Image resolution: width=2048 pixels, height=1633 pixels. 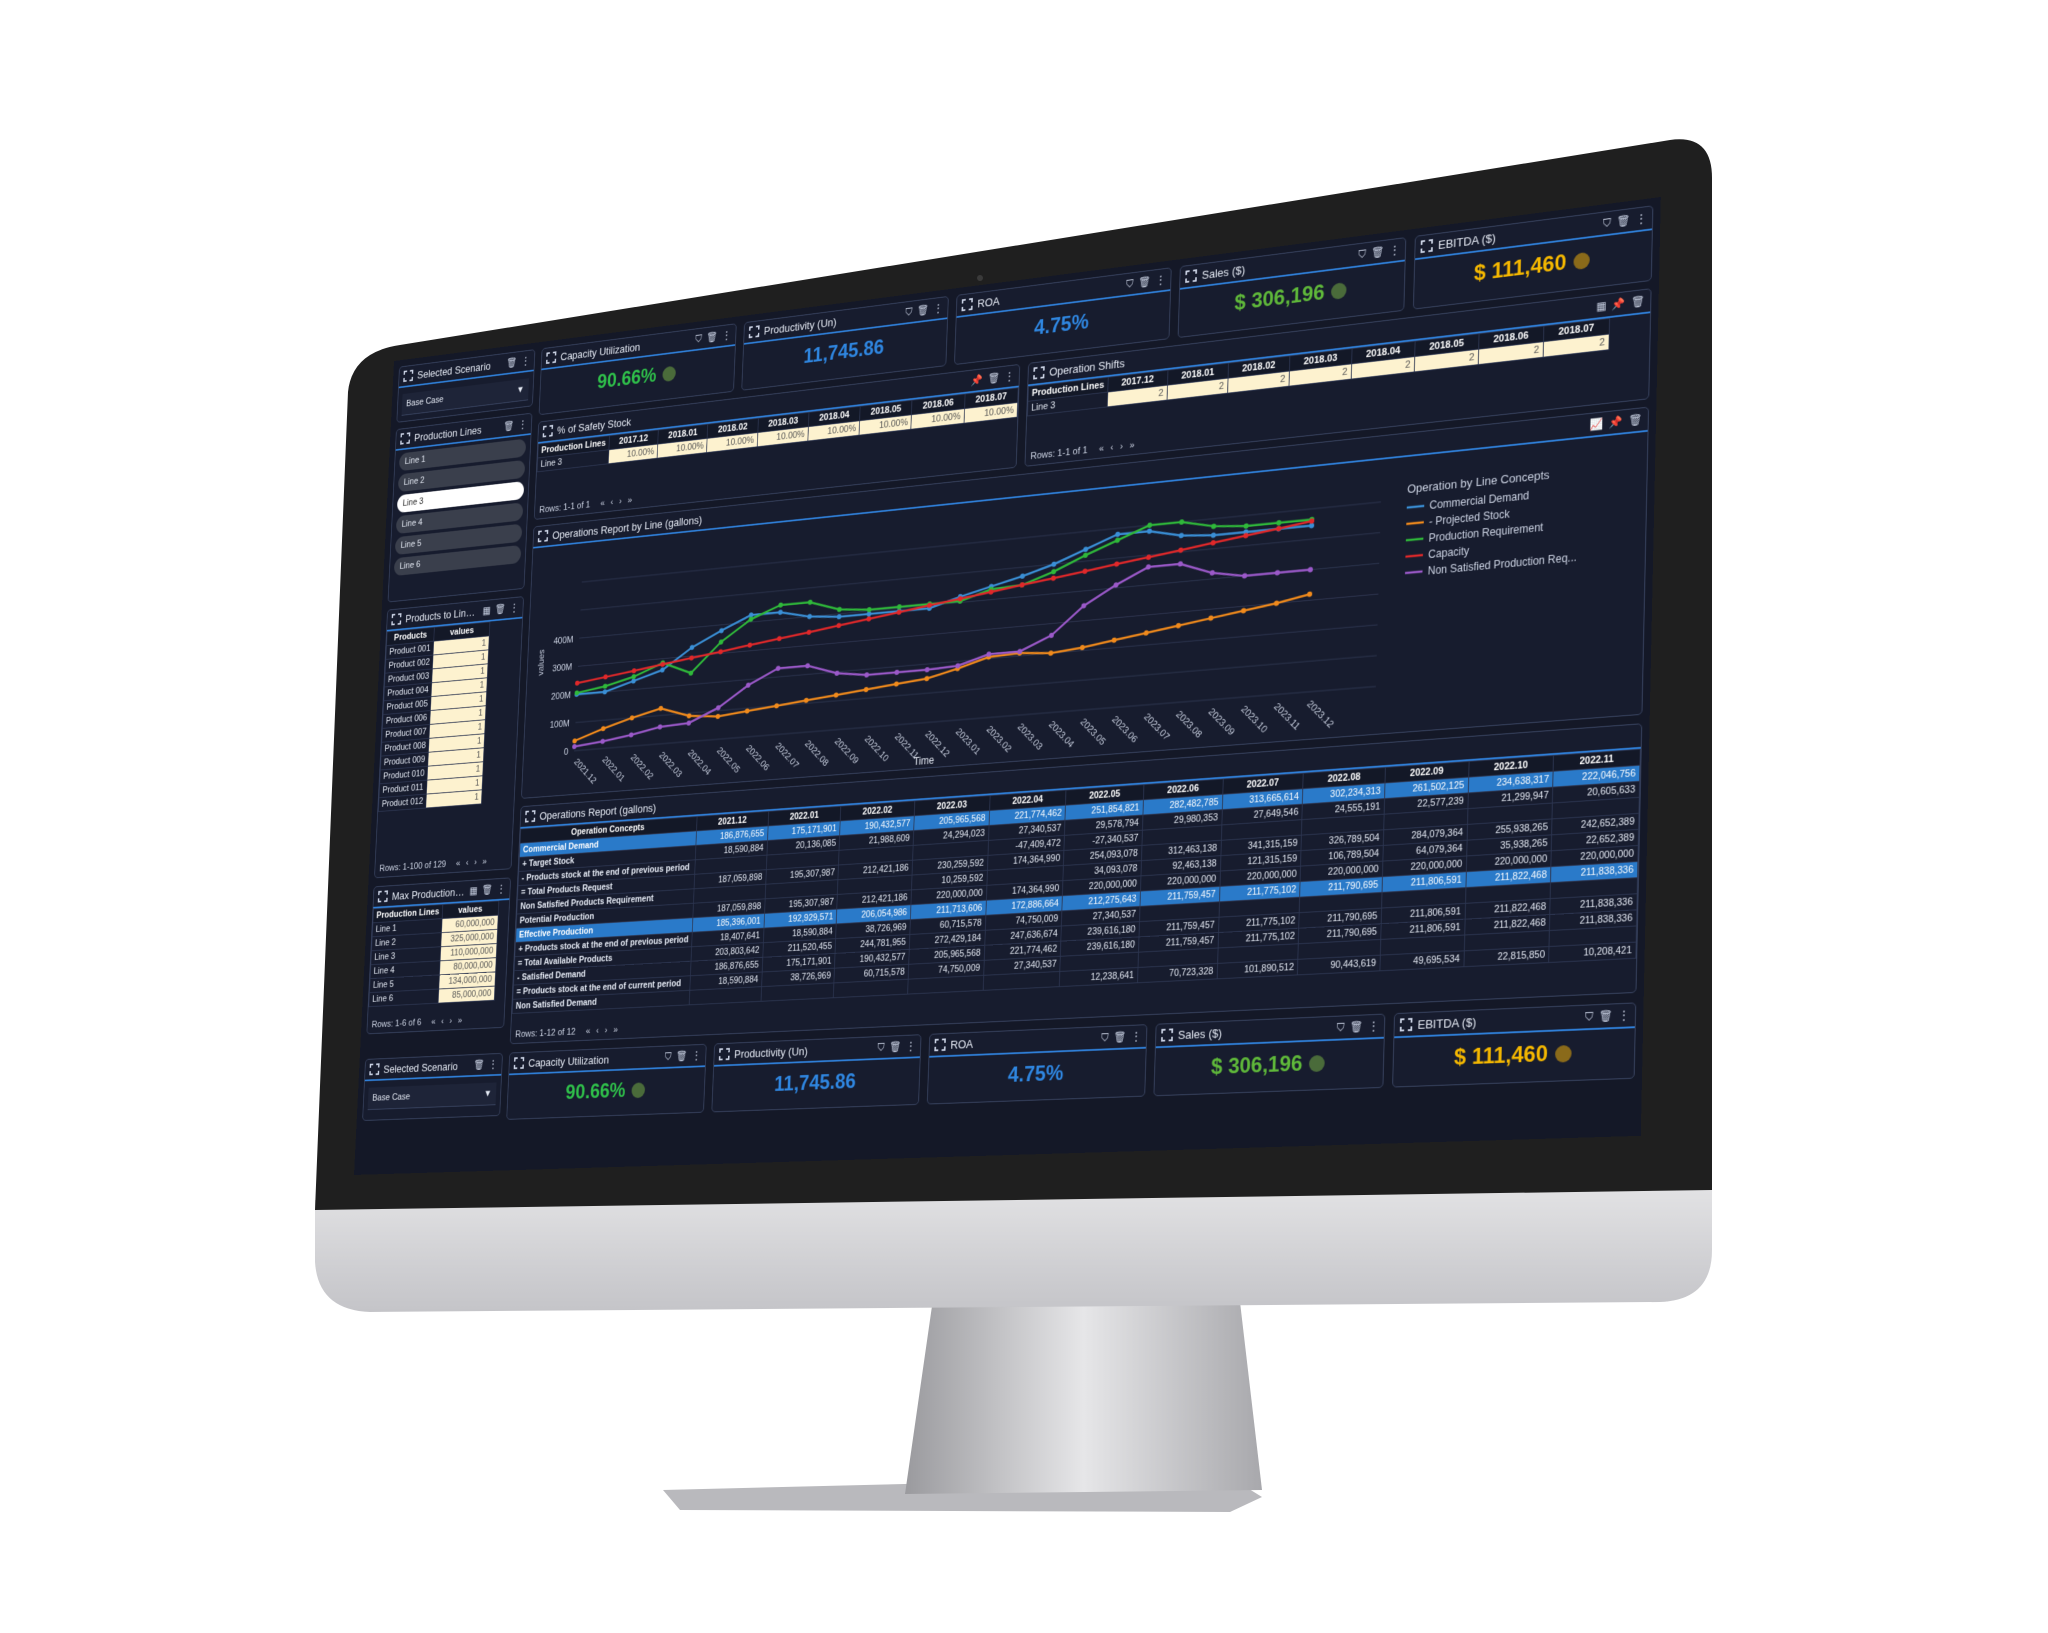 I want to click on value-cell: 85,000,000, so click(x=466, y=995).